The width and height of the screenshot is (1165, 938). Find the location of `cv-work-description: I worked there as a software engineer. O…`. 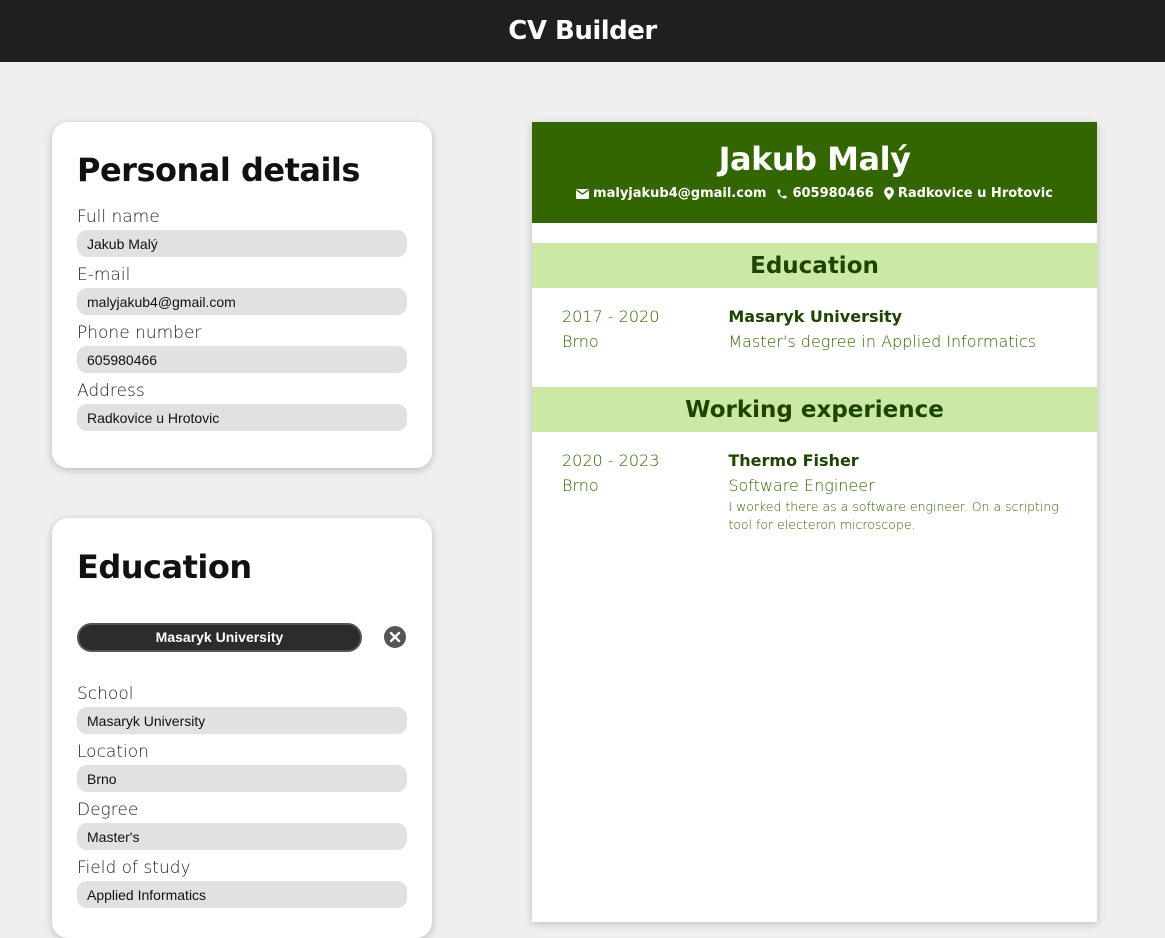

cv-work-description: I worked there as a software engineer. O… is located at coordinates (893, 515).